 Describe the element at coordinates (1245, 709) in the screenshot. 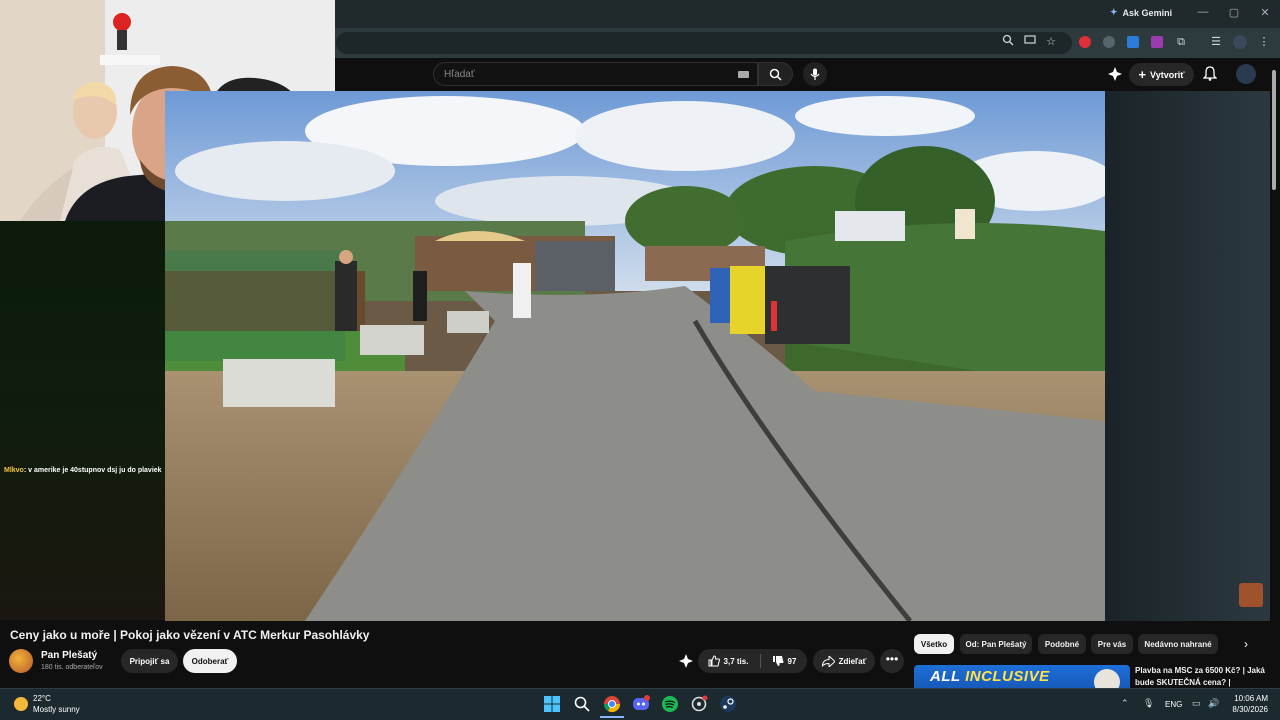

I see `clock-date: 8/30/2026` at that location.